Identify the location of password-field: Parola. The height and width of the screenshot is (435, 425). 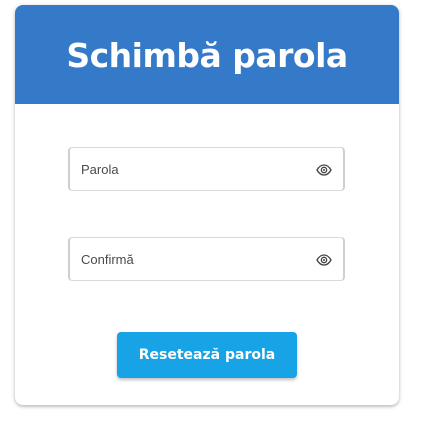
(206, 169).